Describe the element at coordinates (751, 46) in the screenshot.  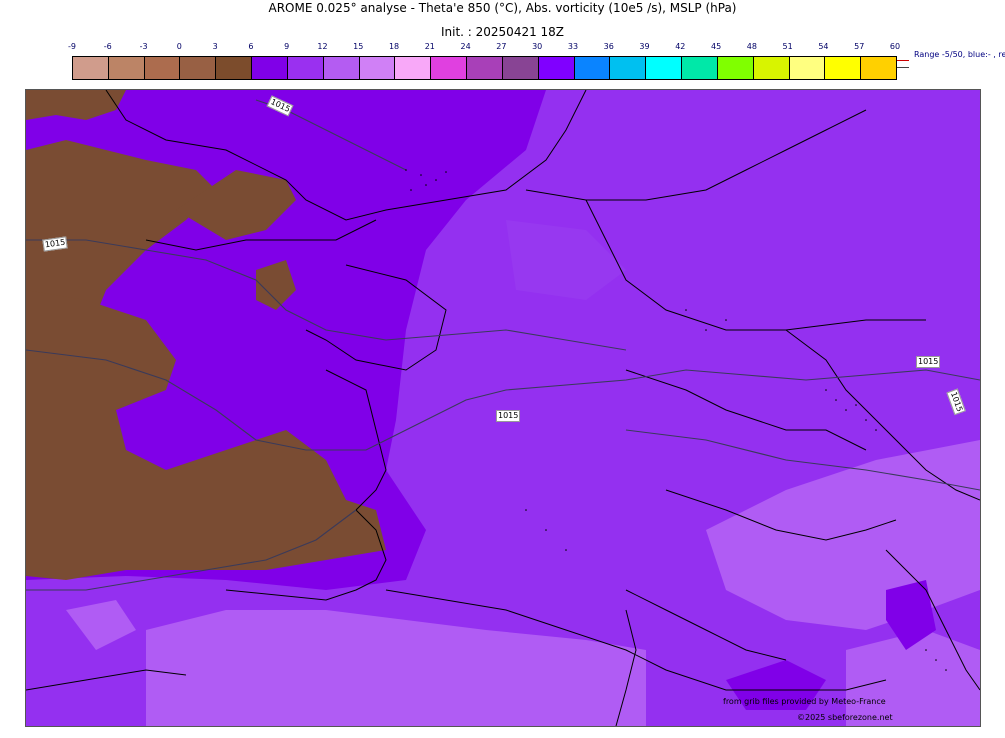
I see `colorbar-tick-label: 48` at that location.